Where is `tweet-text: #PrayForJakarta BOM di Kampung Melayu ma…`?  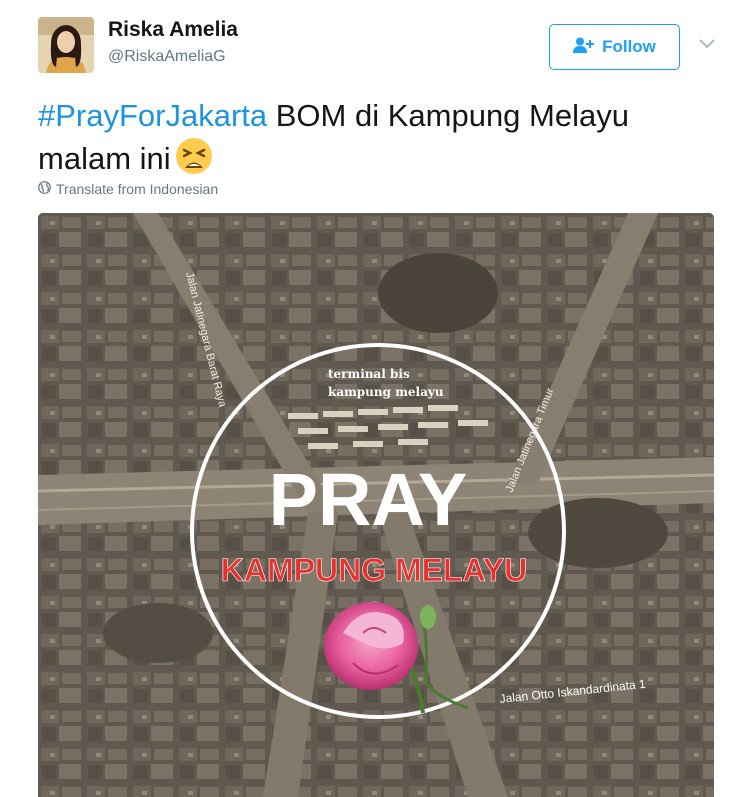 tweet-text: #PrayForJakarta BOM di Kampung Melayu ma… is located at coordinates (378, 137).